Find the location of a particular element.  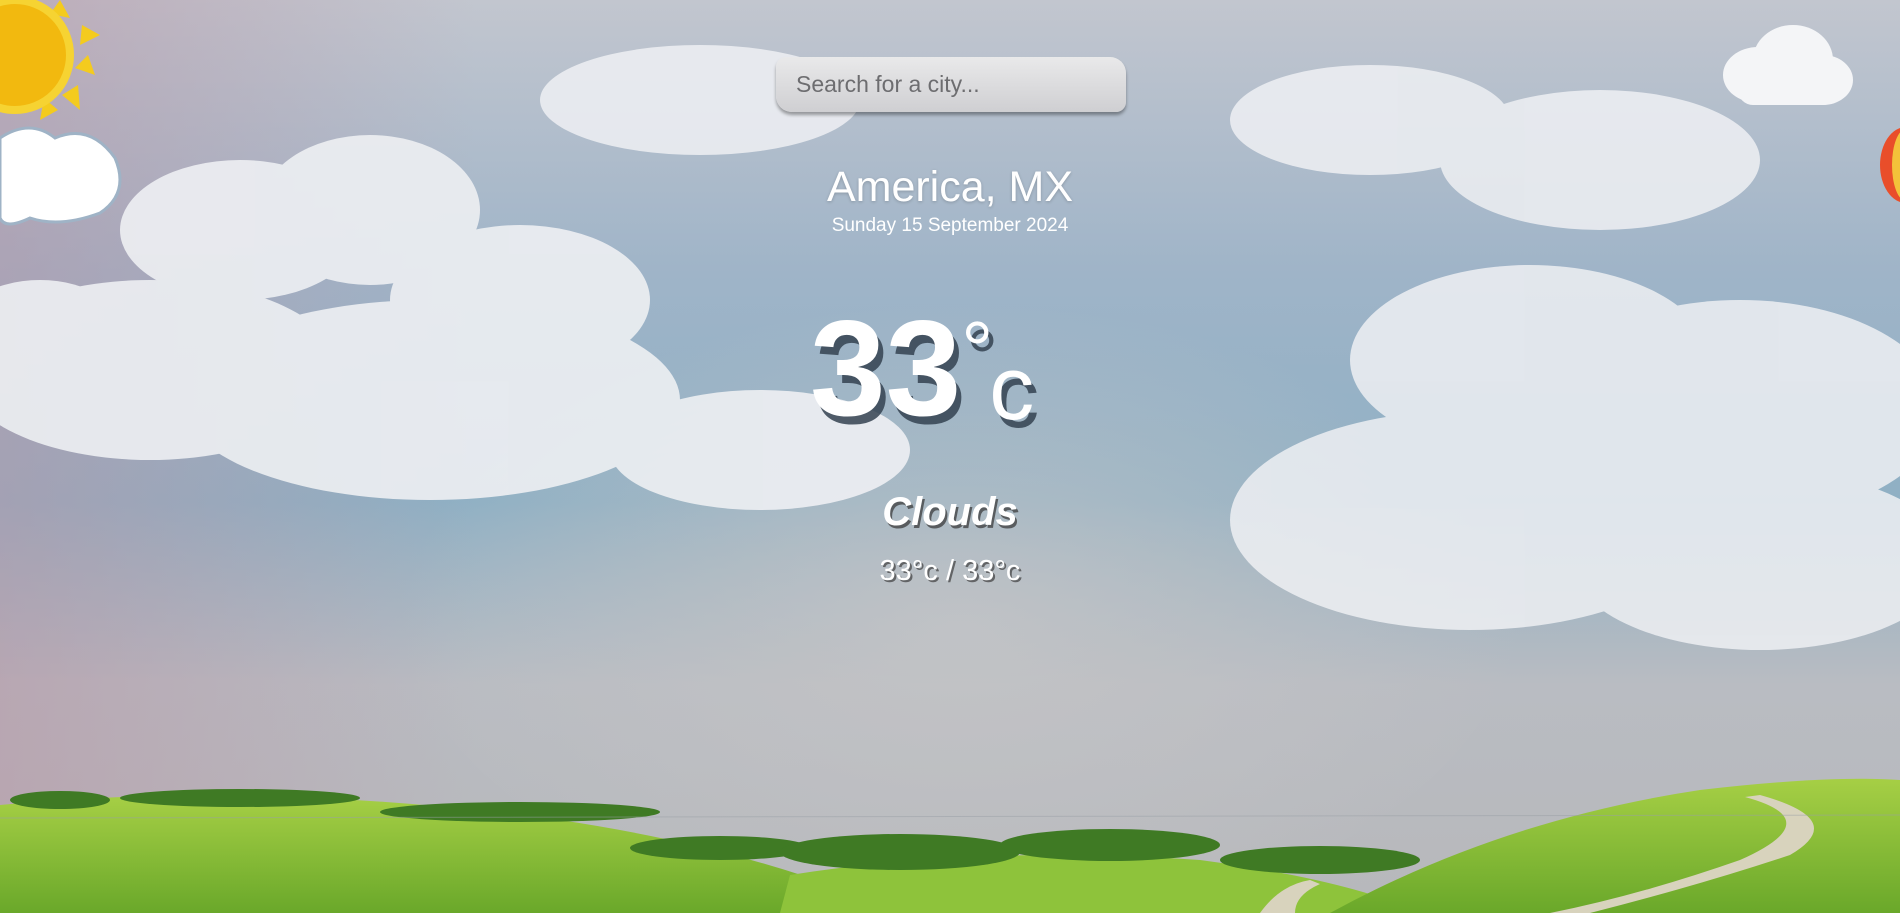

temperature-display: 33°c is located at coordinates (965, 369).